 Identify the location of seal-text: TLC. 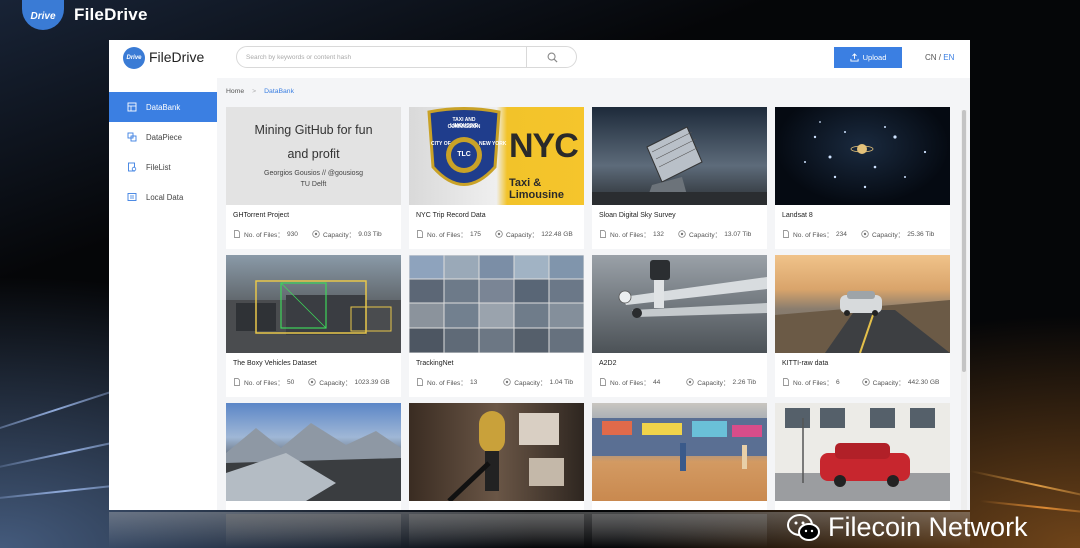
(464, 154).